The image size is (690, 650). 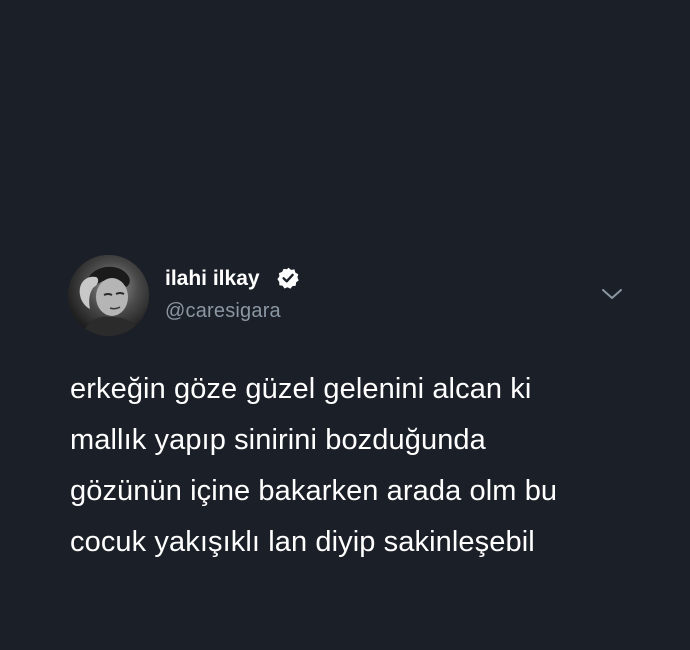 What do you see at coordinates (612, 294) in the screenshot?
I see `chevron-down-icon` at bounding box center [612, 294].